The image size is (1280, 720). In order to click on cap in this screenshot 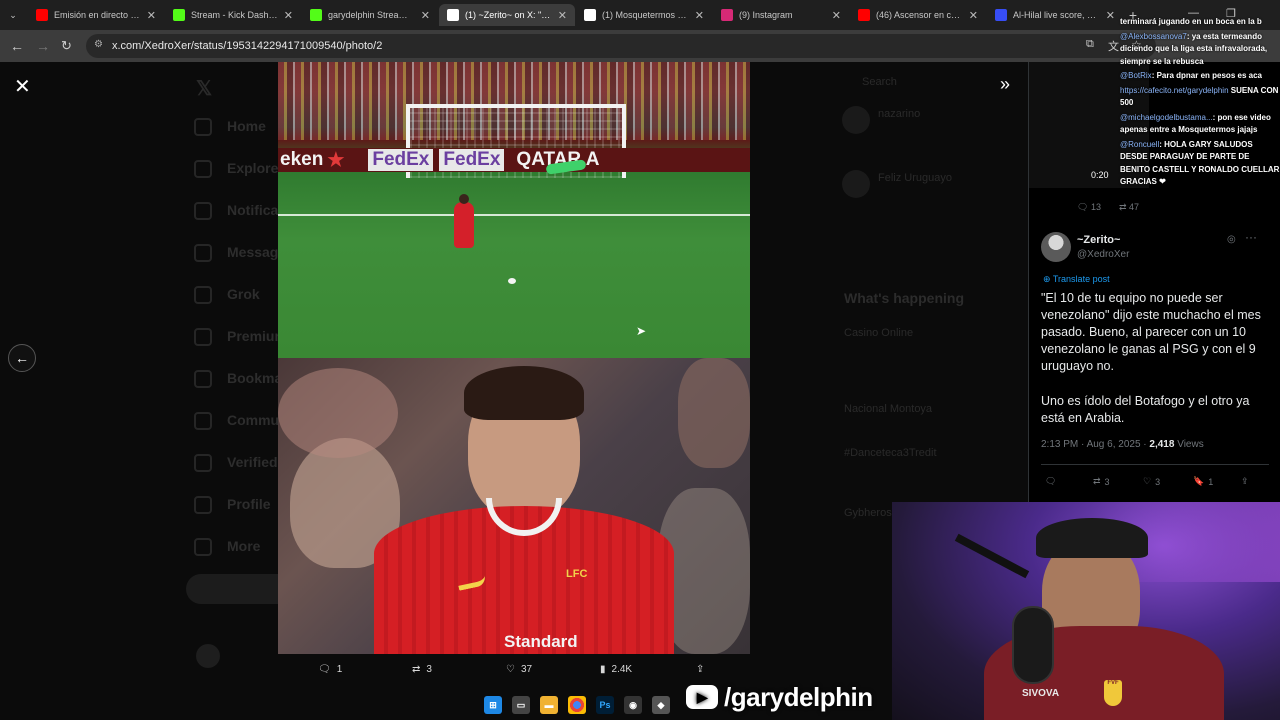, I will do `click(1092, 538)`.